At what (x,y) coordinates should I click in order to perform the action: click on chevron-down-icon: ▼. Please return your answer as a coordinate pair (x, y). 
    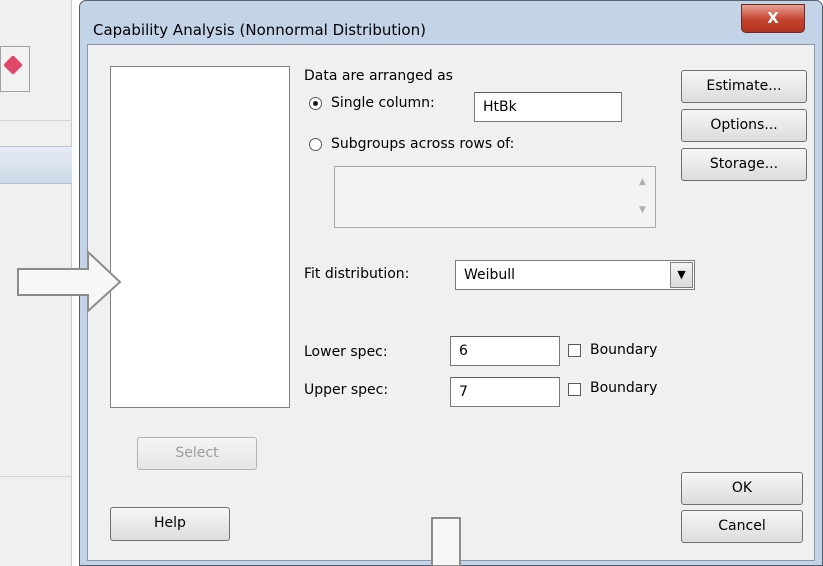
    Looking at the image, I should click on (681, 275).